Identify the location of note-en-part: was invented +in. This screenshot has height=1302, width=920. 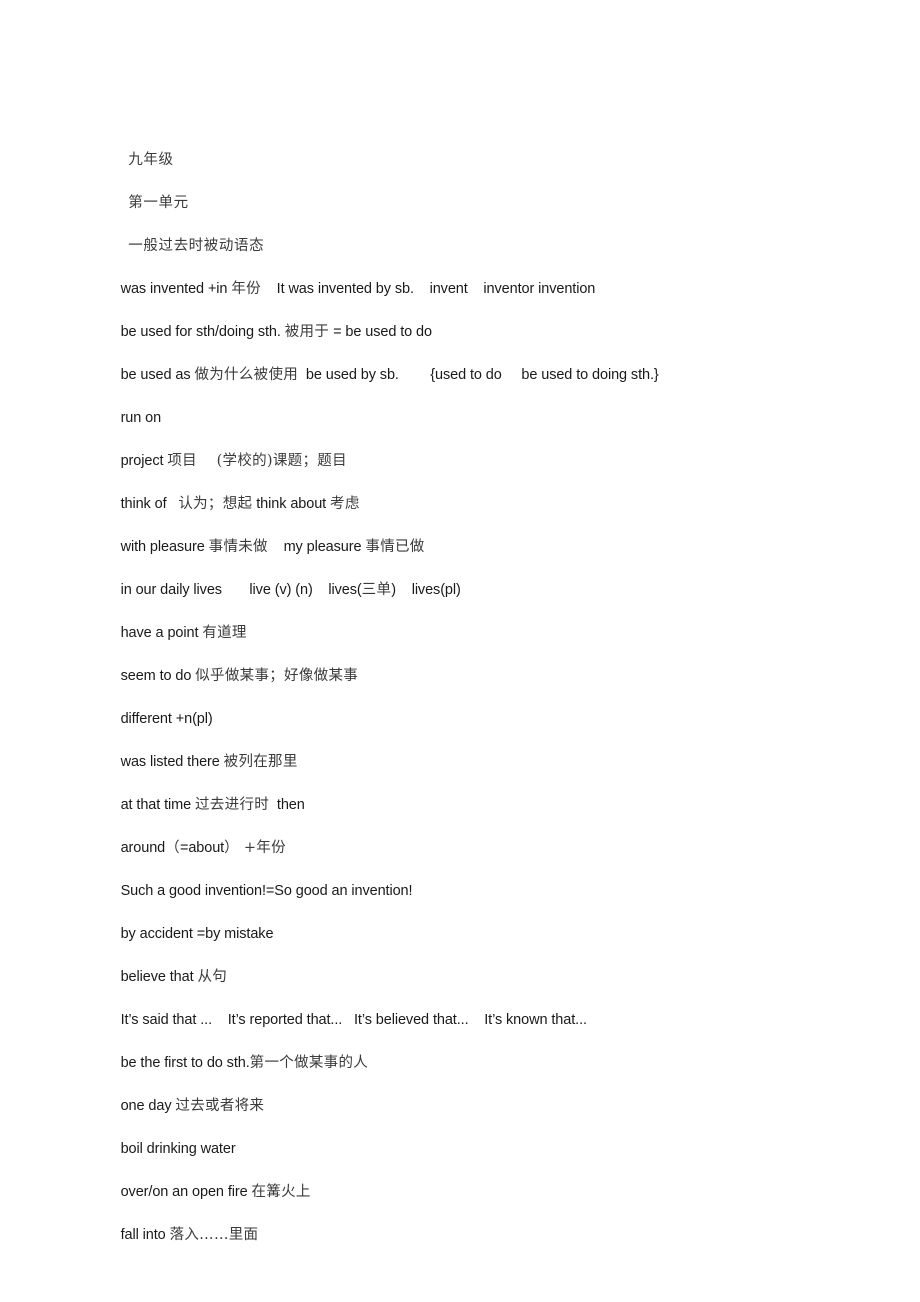
(176, 289).